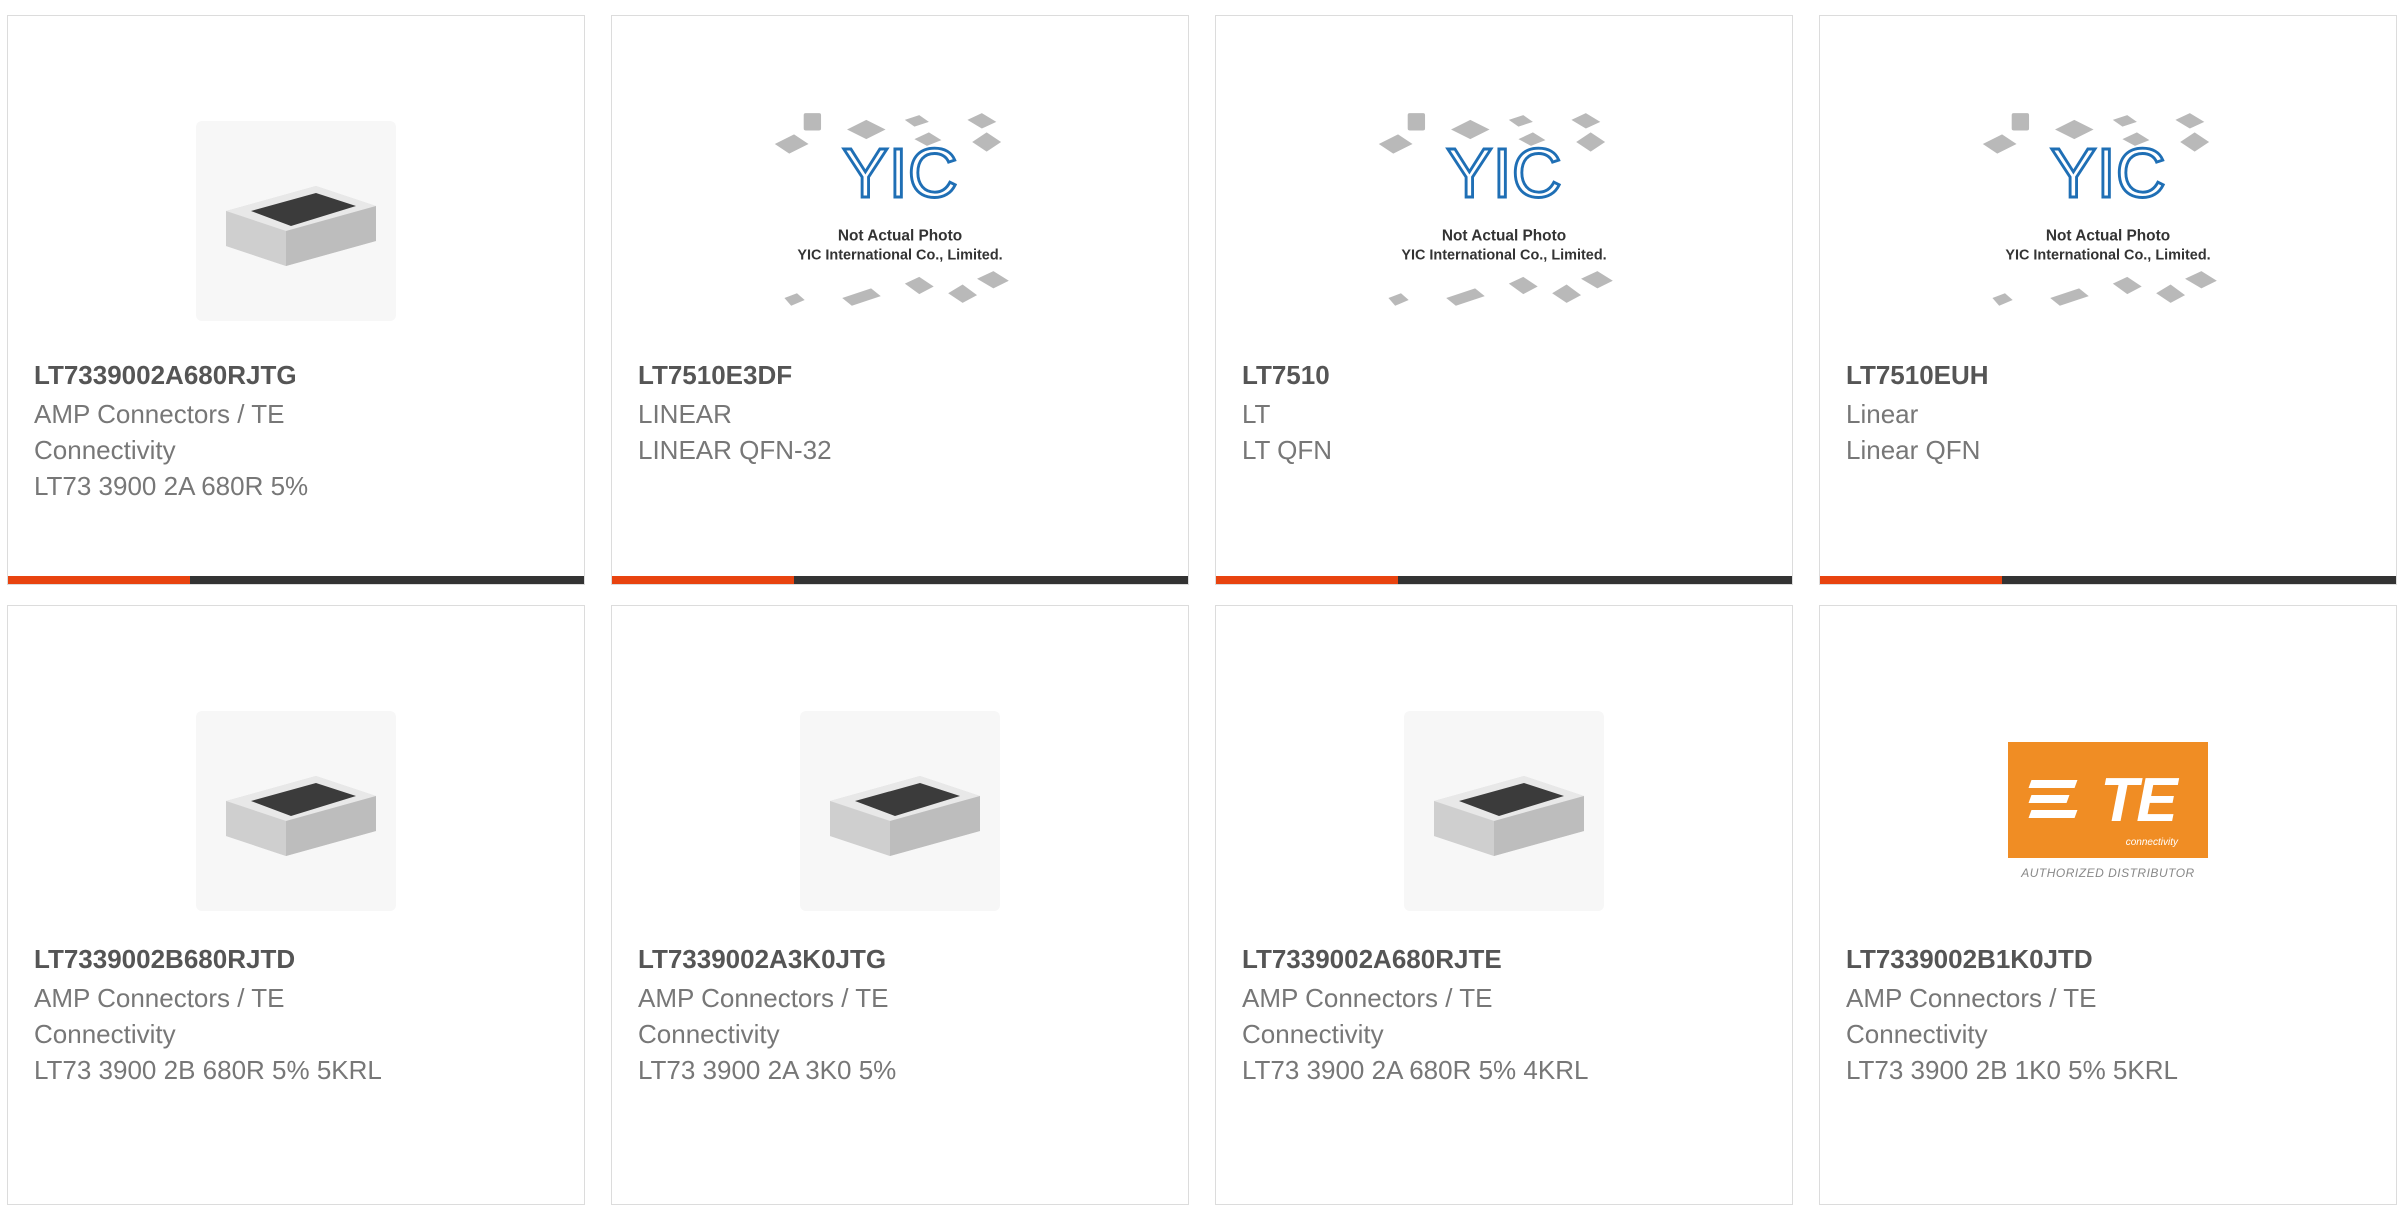 The image size is (2400, 1205). What do you see at coordinates (2138, 800) in the screenshot?
I see `te-logo: TE` at bounding box center [2138, 800].